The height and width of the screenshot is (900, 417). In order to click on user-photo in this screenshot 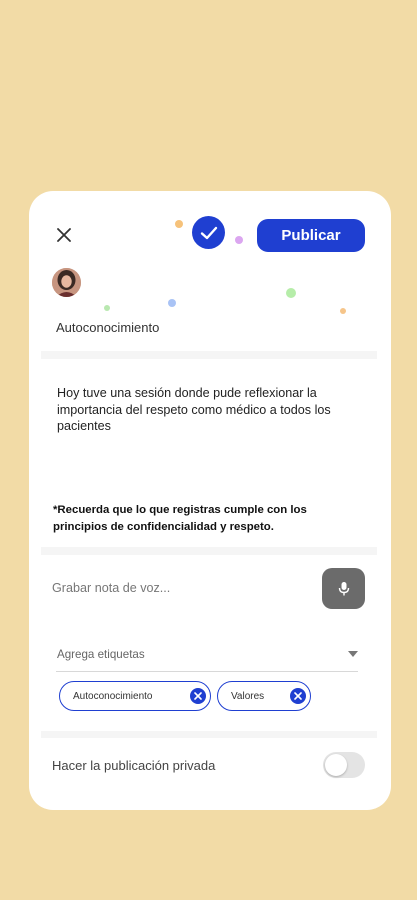, I will do `click(66, 282)`.